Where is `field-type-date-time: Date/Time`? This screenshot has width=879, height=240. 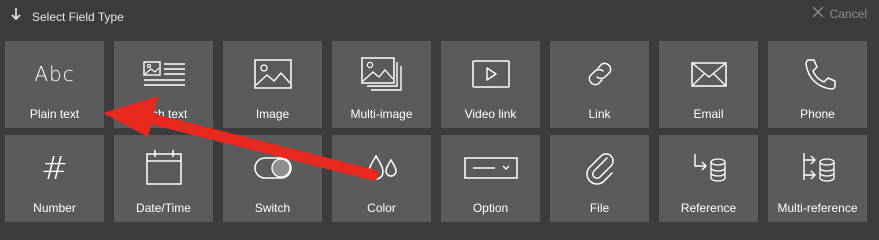
field-type-date-time: Date/Time is located at coordinates (163, 178).